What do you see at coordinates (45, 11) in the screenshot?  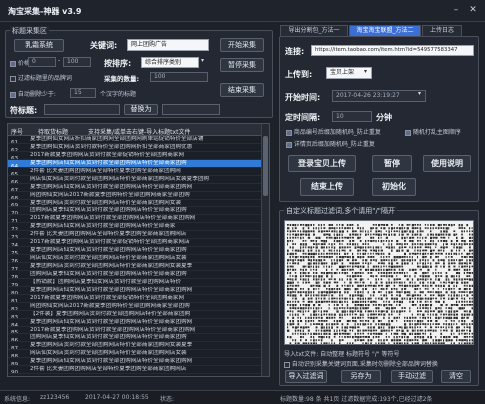 I see `app-title: 淘宝采集-神器 v3.9` at bounding box center [45, 11].